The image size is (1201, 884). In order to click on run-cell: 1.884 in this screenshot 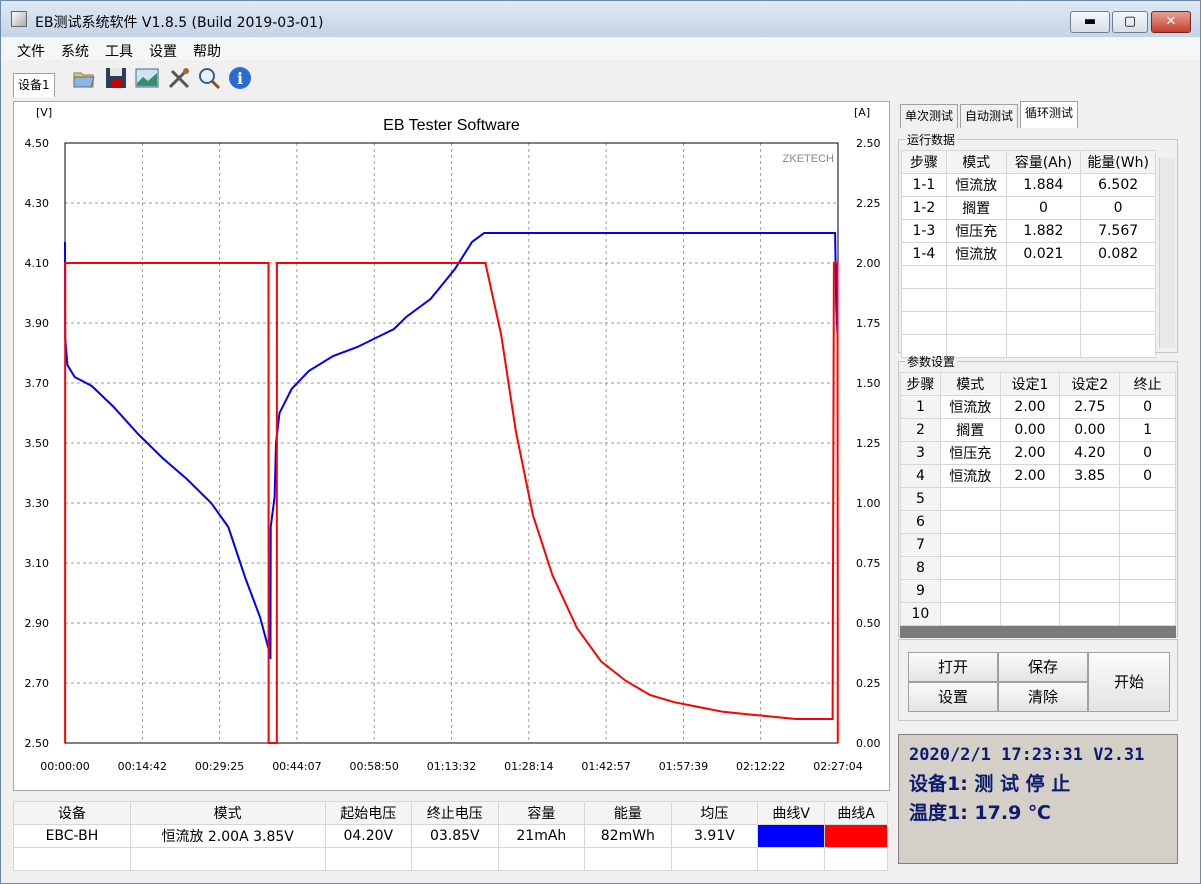, I will do `click(1043, 185)`.